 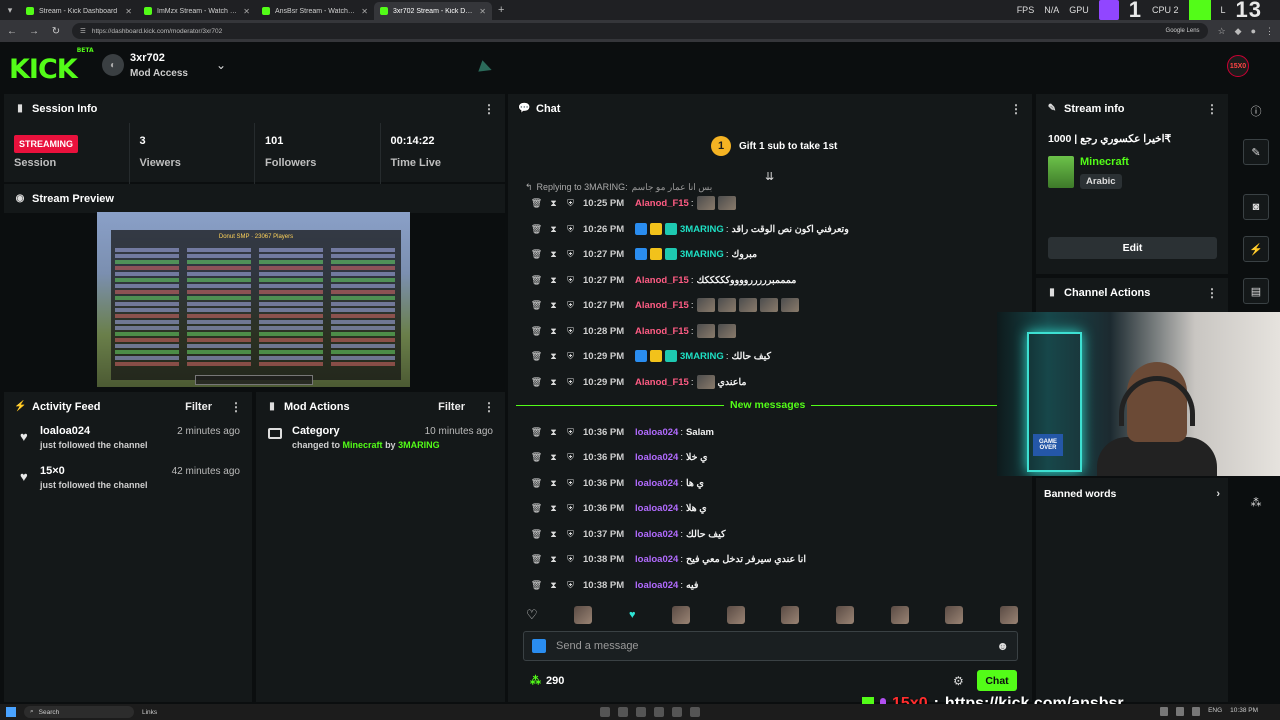 What do you see at coordinates (198, 407) in the screenshot?
I see `activity-filter-button: Filter` at bounding box center [198, 407].